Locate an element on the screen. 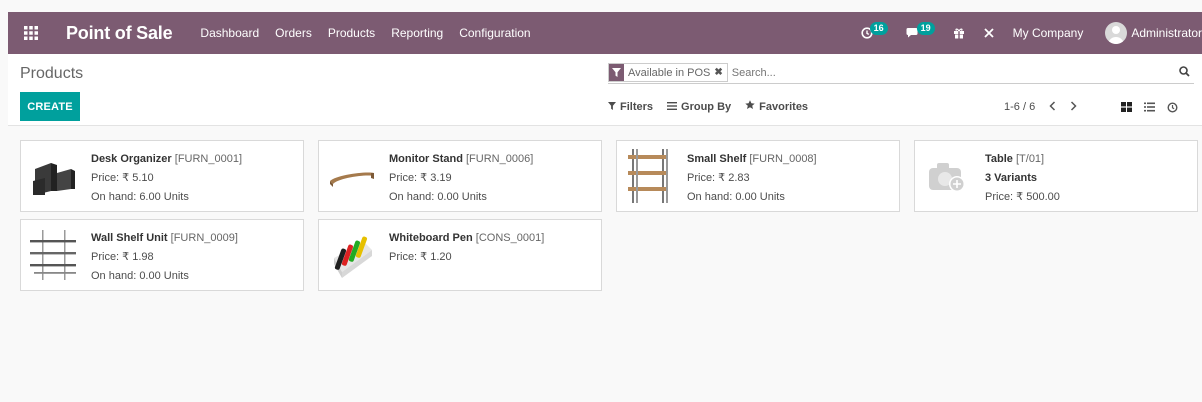 The height and width of the screenshot is (402, 1202). bars-icon is located at coordinates (672, 107).